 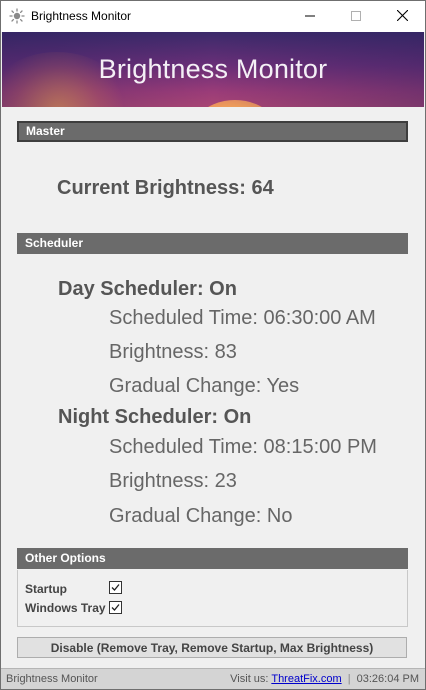 I want to click on header-banner: Brightness Monitor, so click(x=213, y=69).